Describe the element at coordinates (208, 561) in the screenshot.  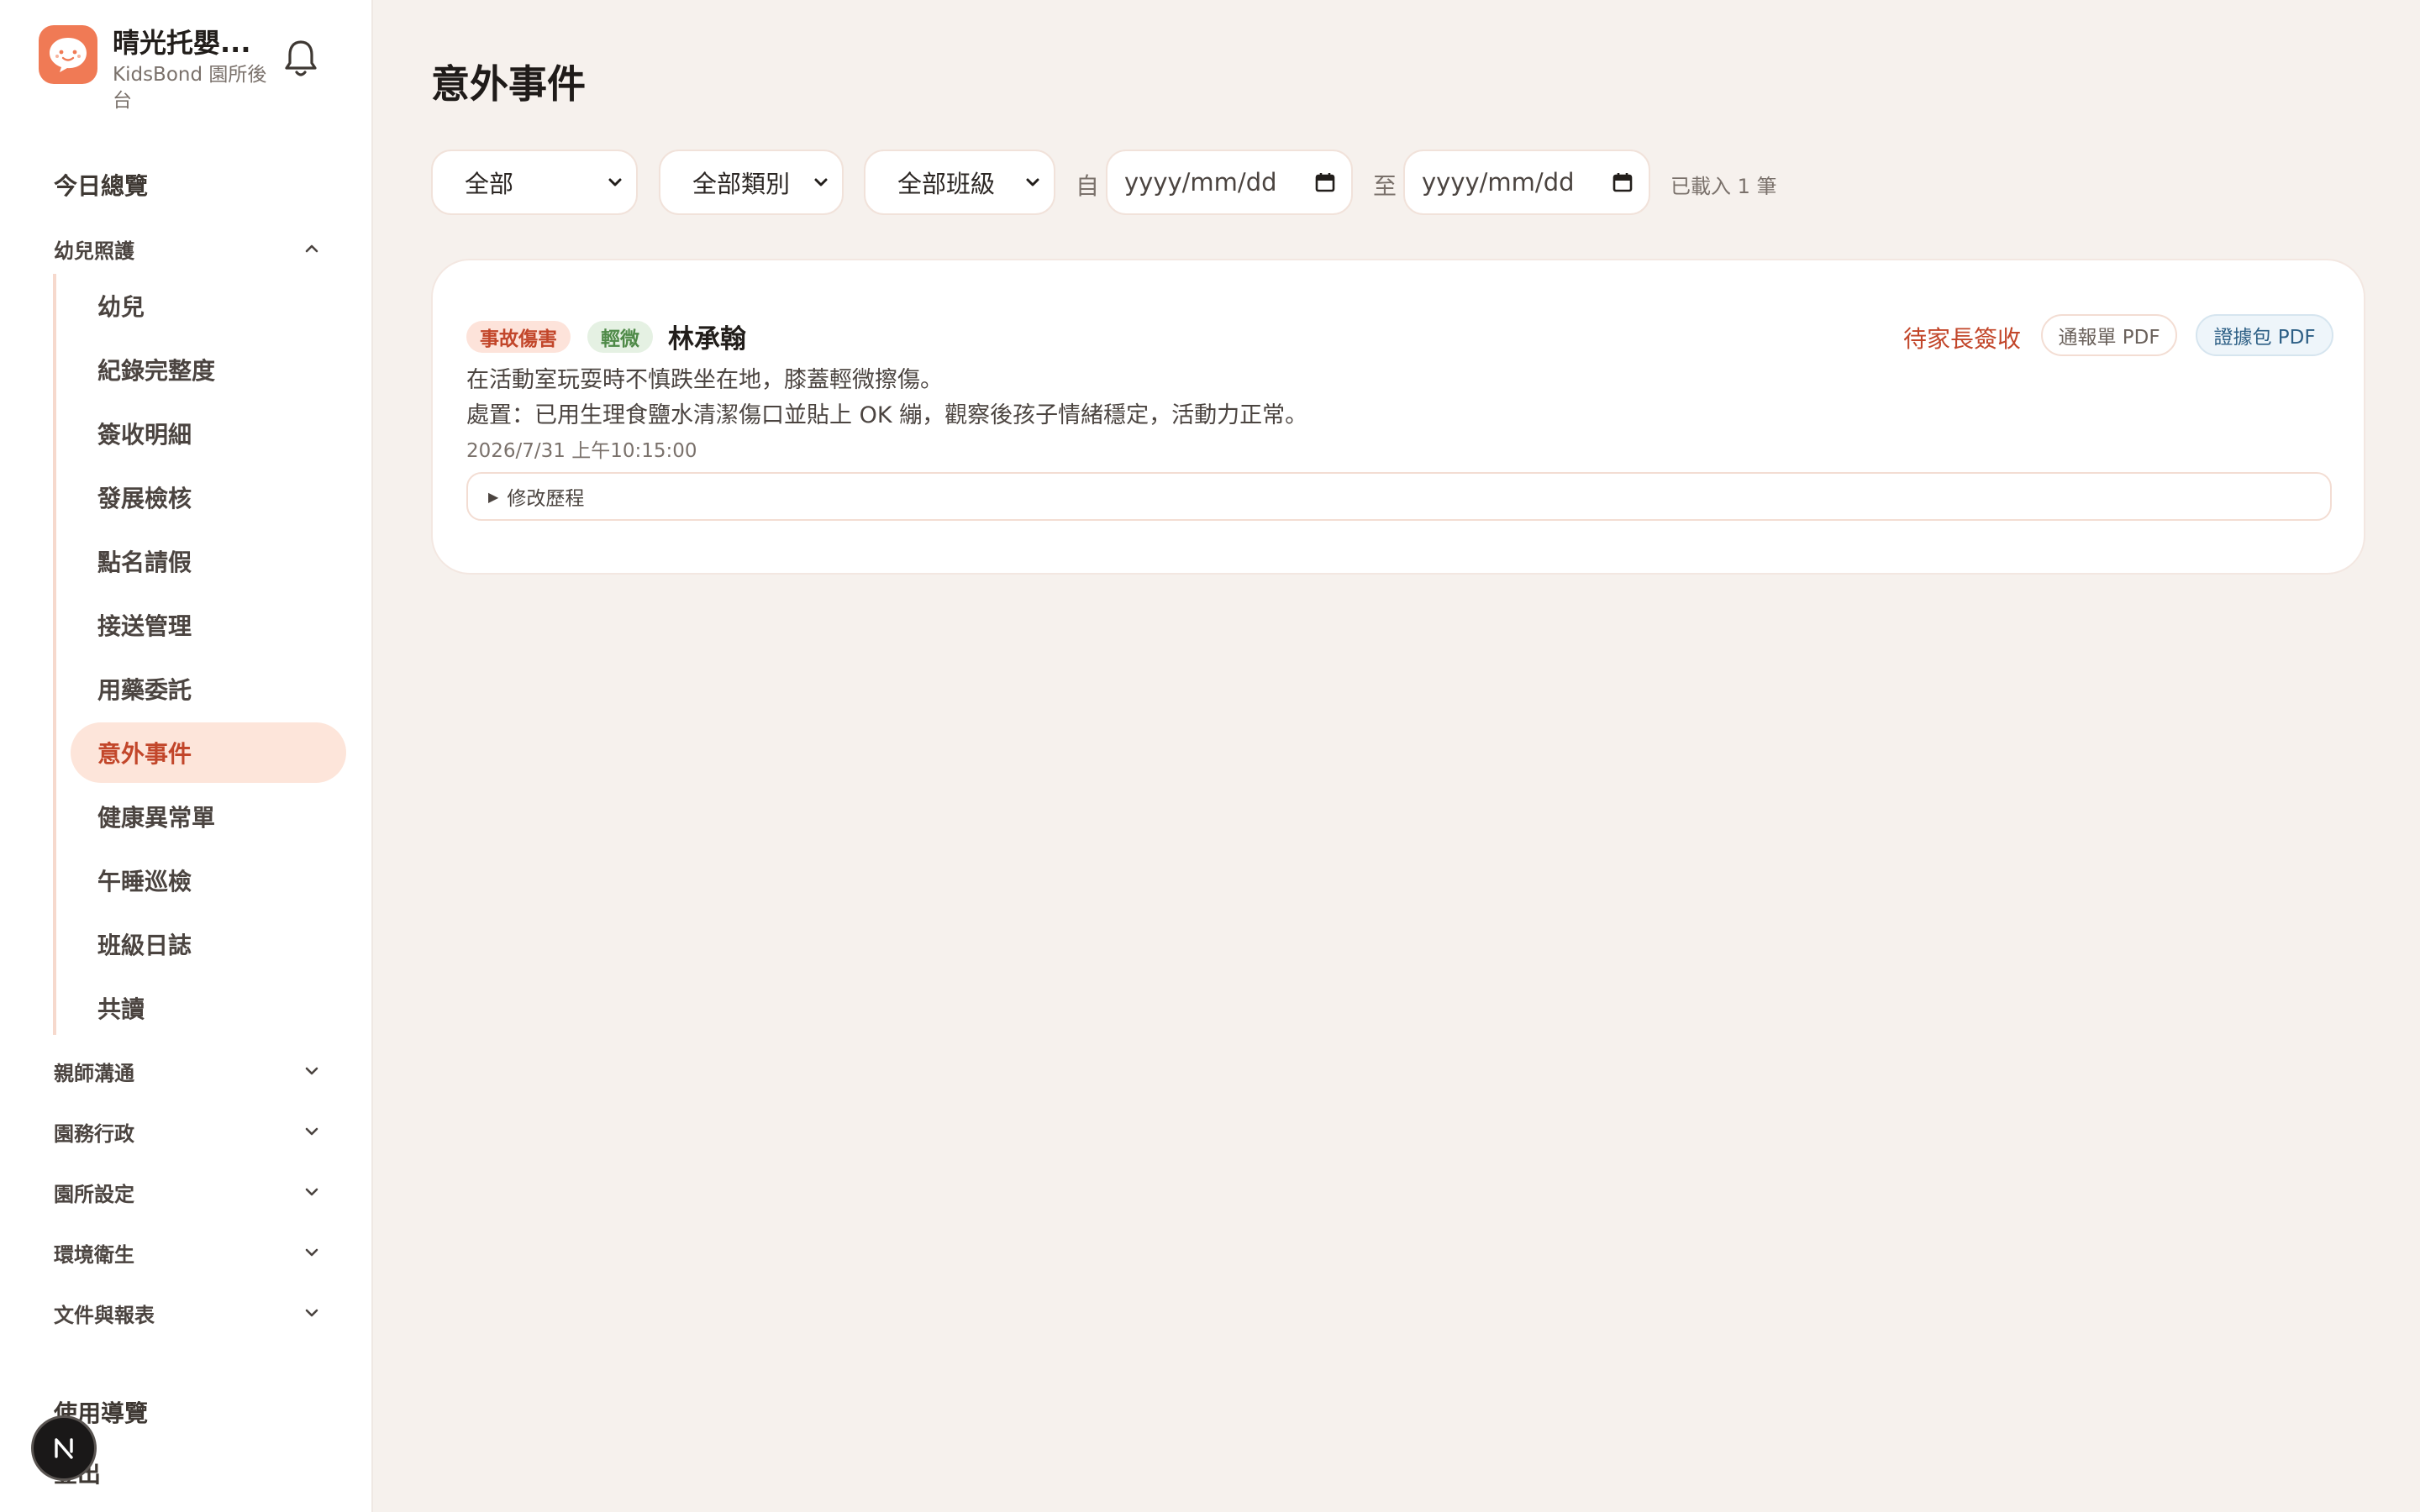
I see `sidebar-item-attendance-leave: 點名請假` at that location.